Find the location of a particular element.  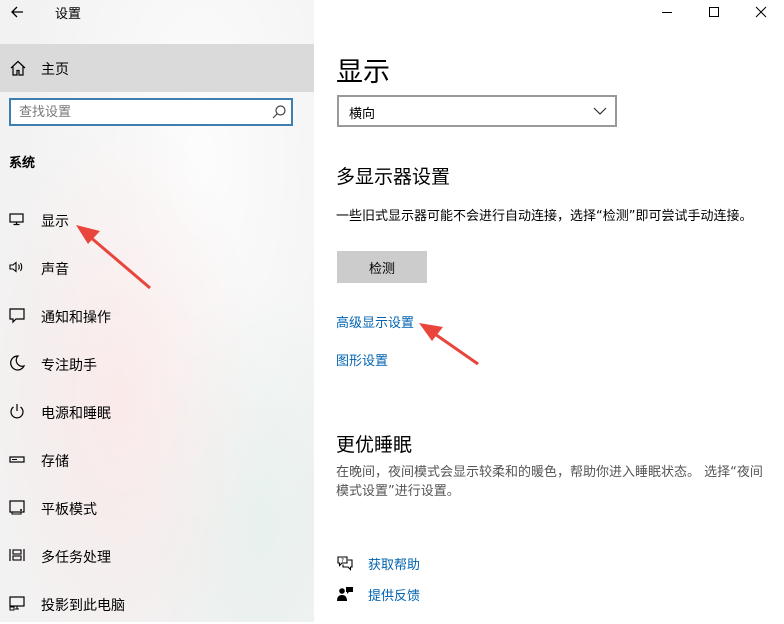

maximize-icon is located at coordinates (713, 12).